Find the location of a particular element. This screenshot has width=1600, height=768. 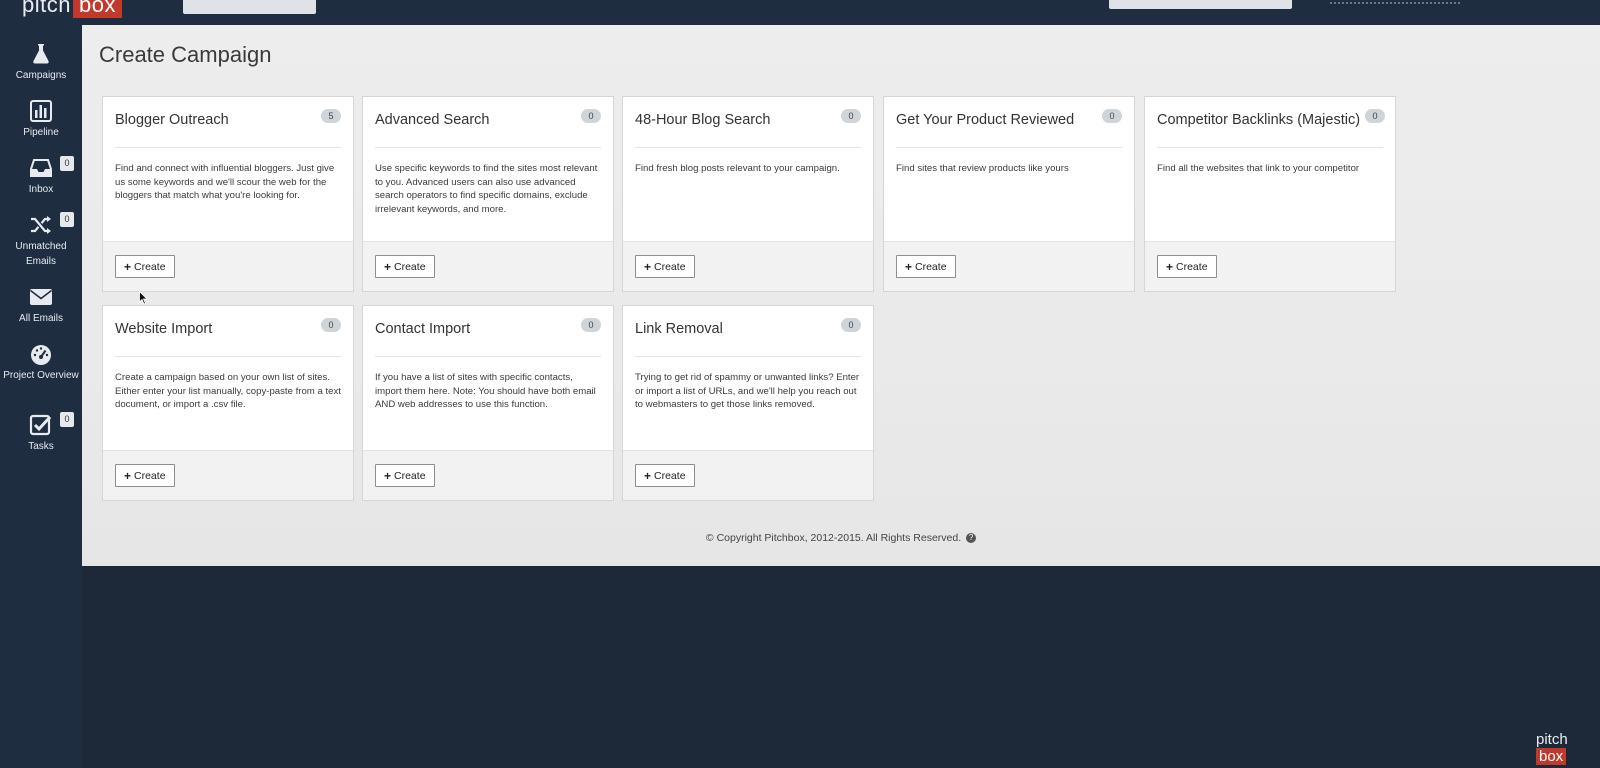

checkbox-icon is located at coordinates (41, 425).